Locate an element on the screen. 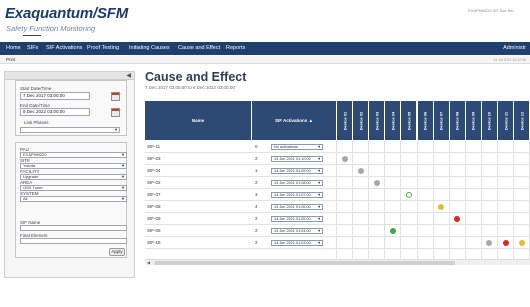 Image resolution: width=530 pixels, height=307 pixels. sif-name-input is located at coordinates (73, 228).